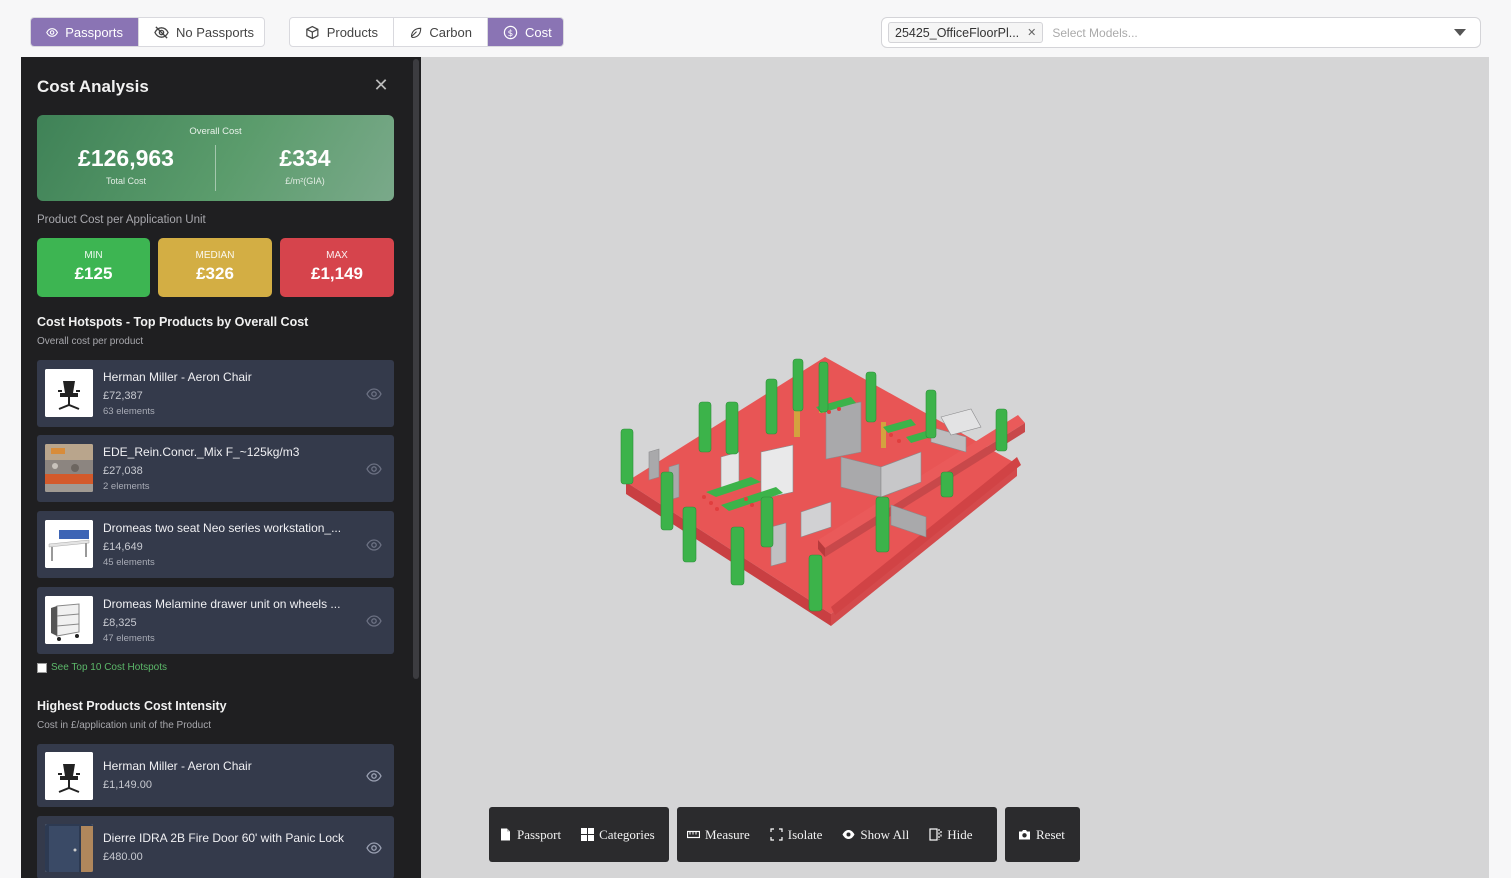  What do you see at coordinates (1024, 835) in the screenshot?
I see `camera-icon` at bounding box center [1024, 835].